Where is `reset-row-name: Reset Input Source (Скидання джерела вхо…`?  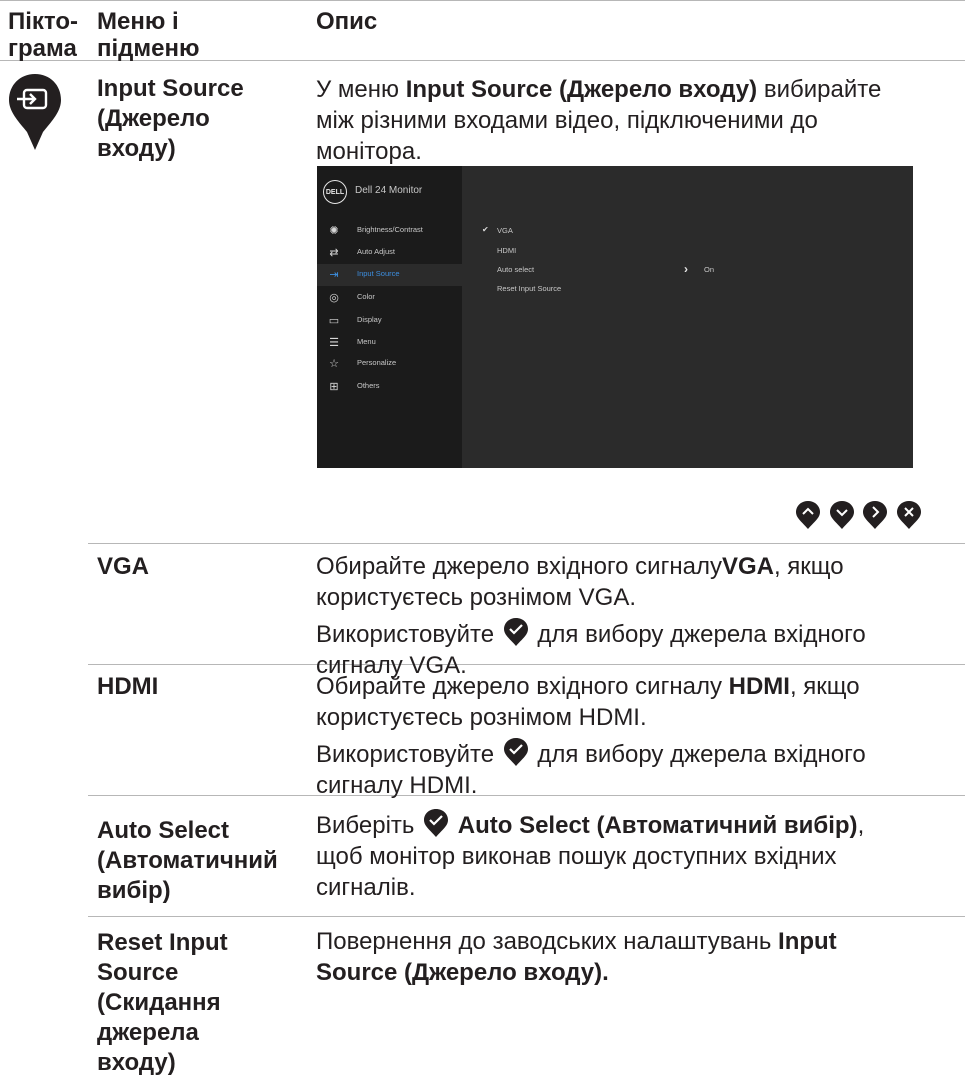
reset-row-name: Reset Input Source (Скидання джерела вхо… is located at coordinates (162, 1003).